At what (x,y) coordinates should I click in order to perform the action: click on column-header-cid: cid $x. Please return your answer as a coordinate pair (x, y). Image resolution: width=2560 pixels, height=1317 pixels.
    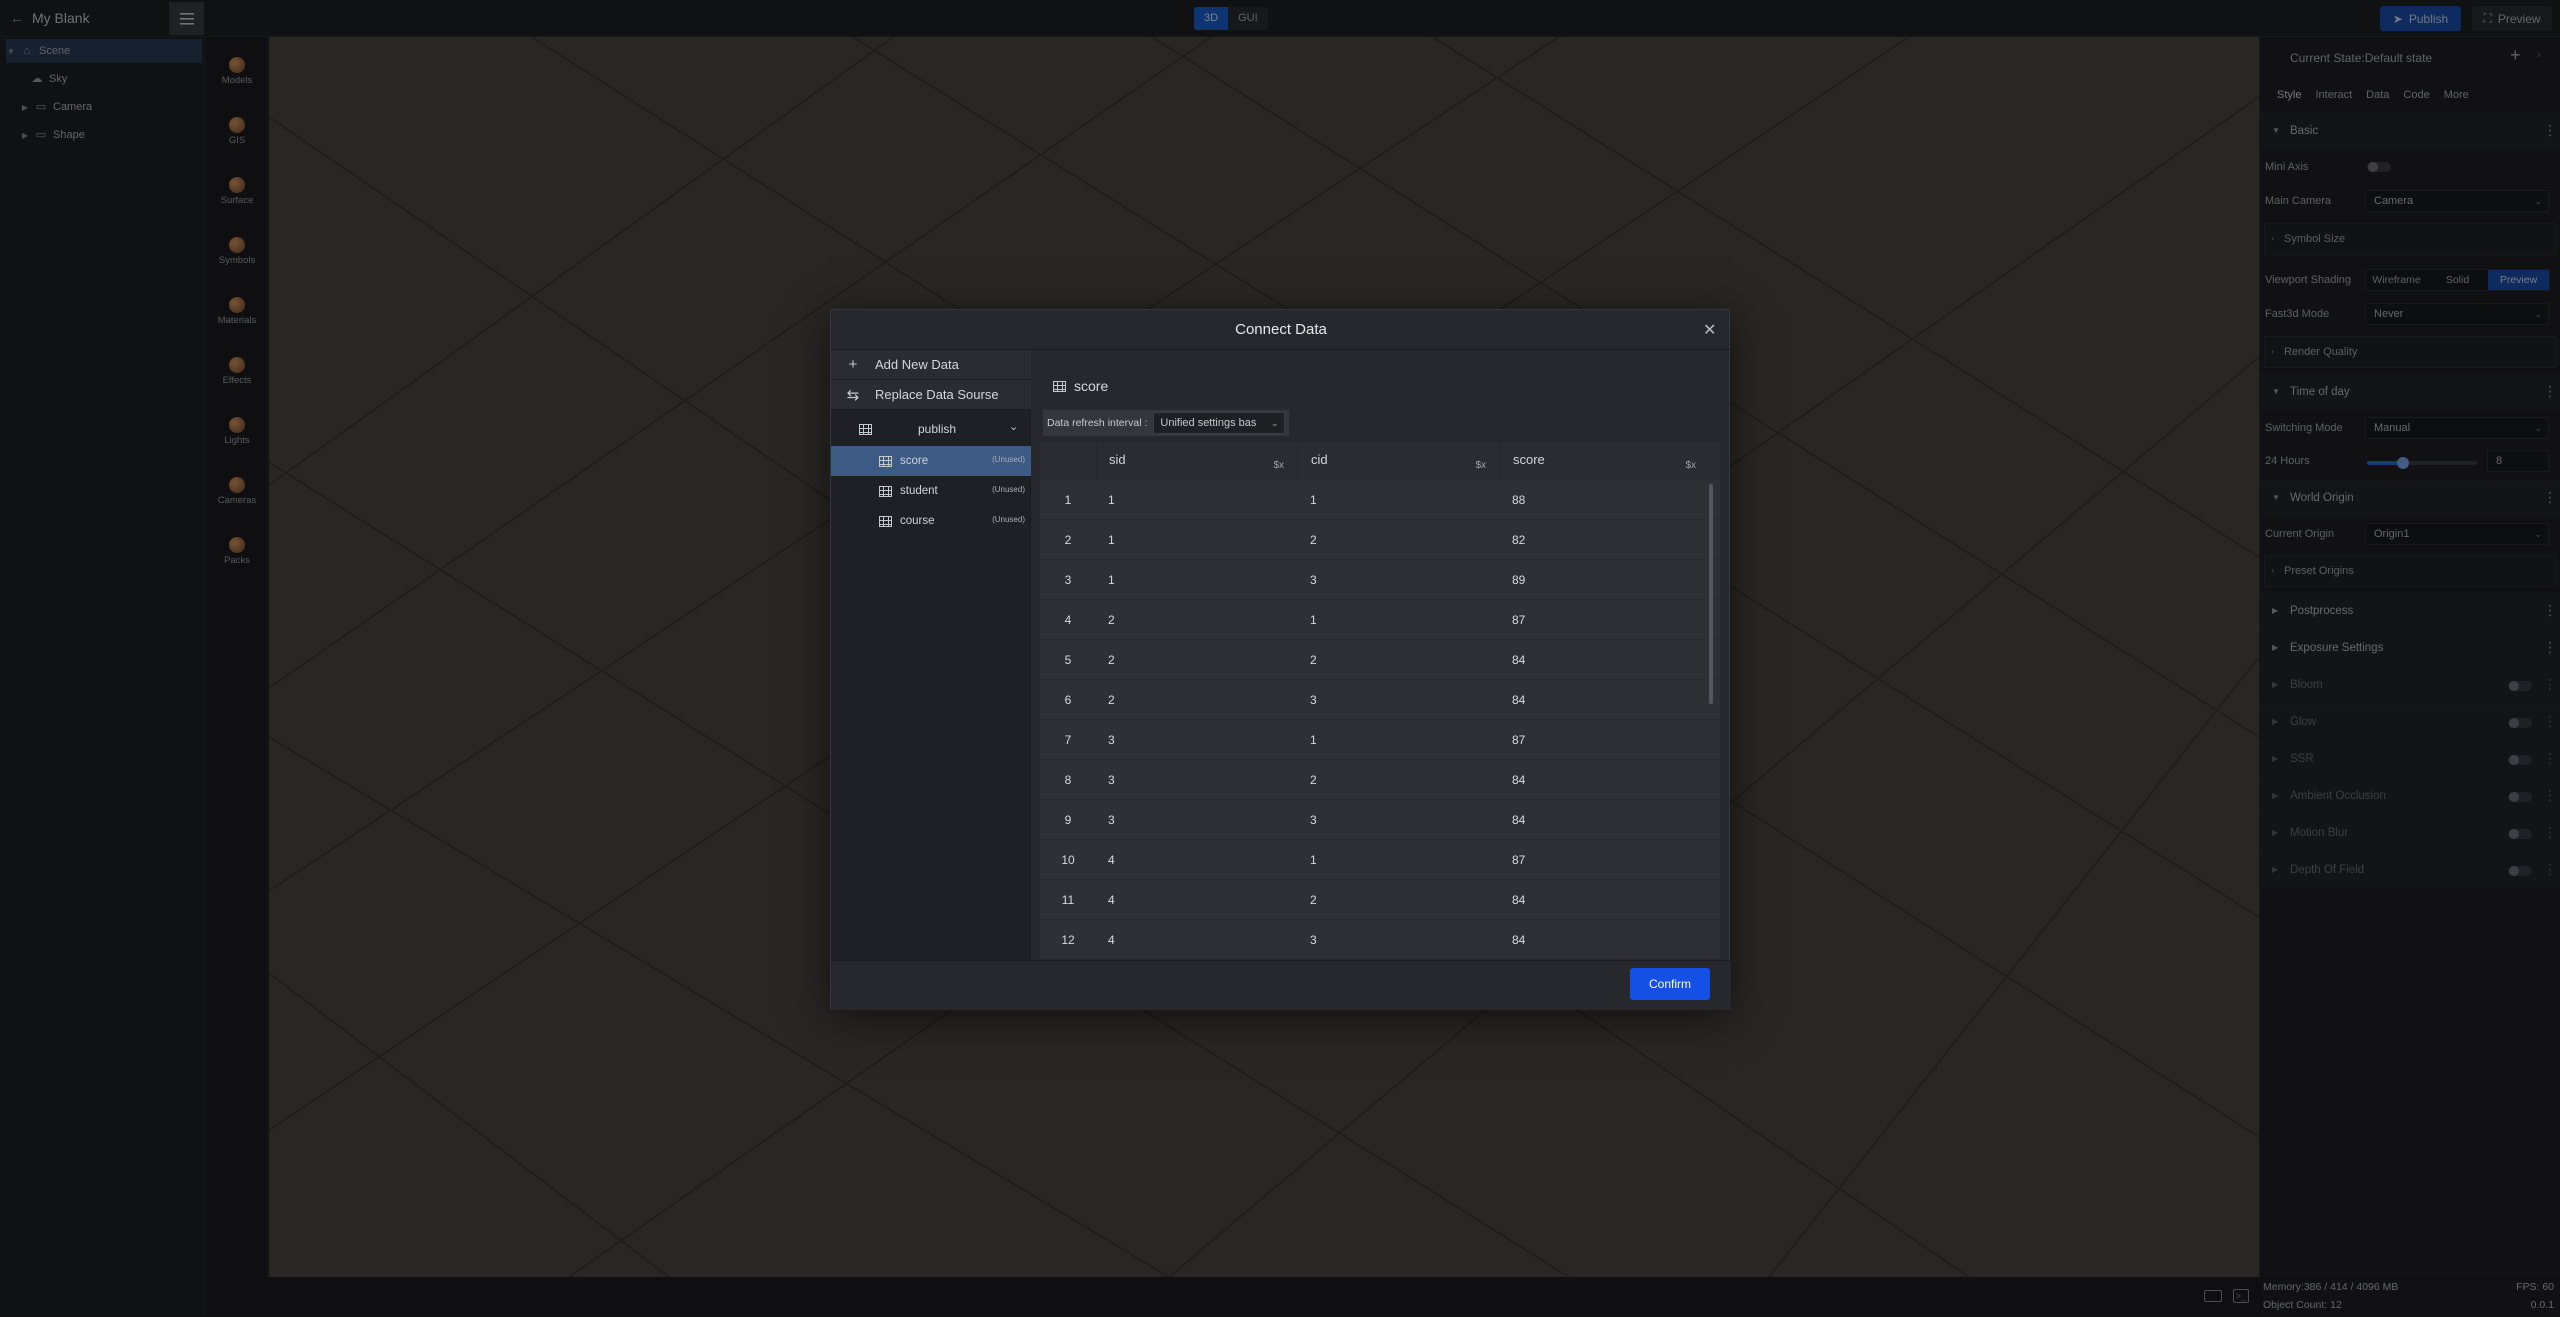
    Looking at the image, I should click on (1399, 461).